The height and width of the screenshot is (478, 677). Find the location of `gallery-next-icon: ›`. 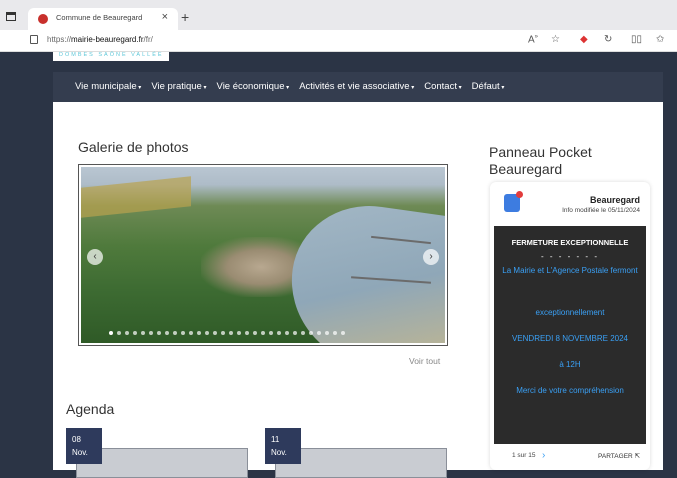

gallery-next-icon: › is located at coordinates (431, 257).